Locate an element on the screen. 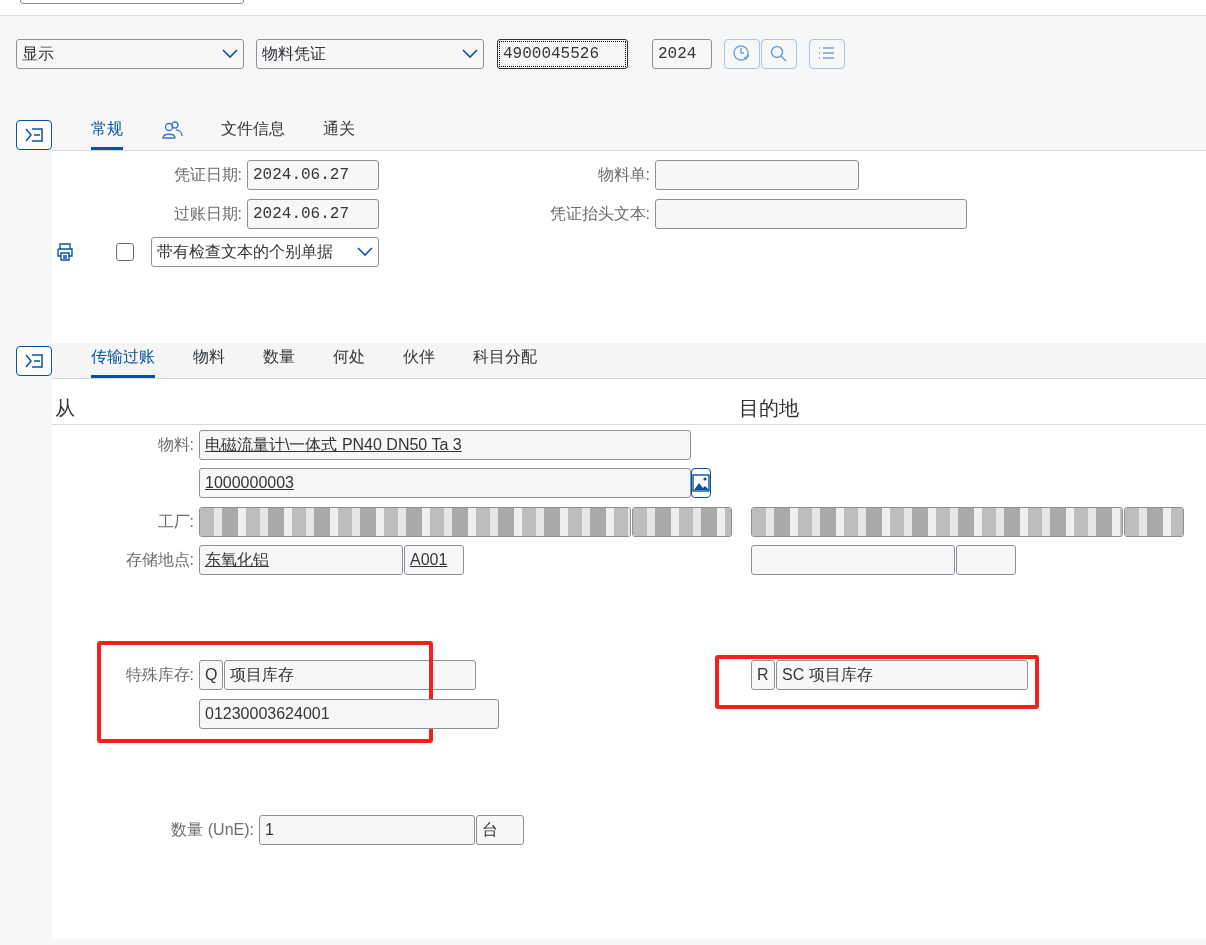 The height and width of the screenshot is (945, 1206). dropdown-field: 带有检查文本的个别单据 is located at coordinates (265, 252).